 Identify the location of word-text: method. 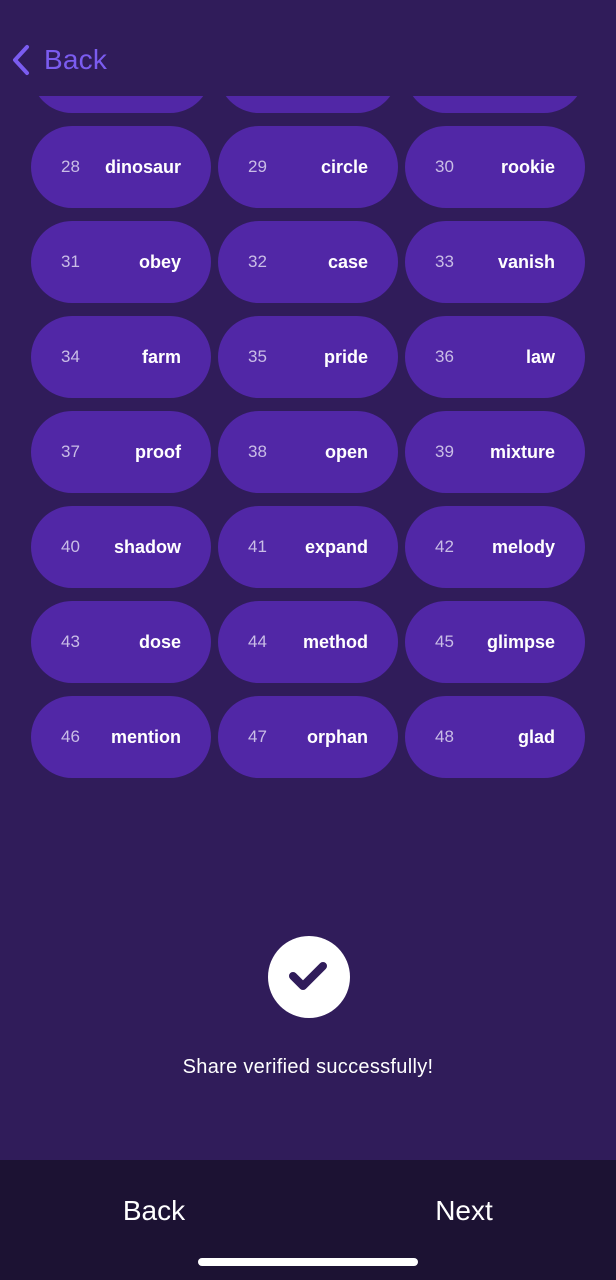
(335, 642).